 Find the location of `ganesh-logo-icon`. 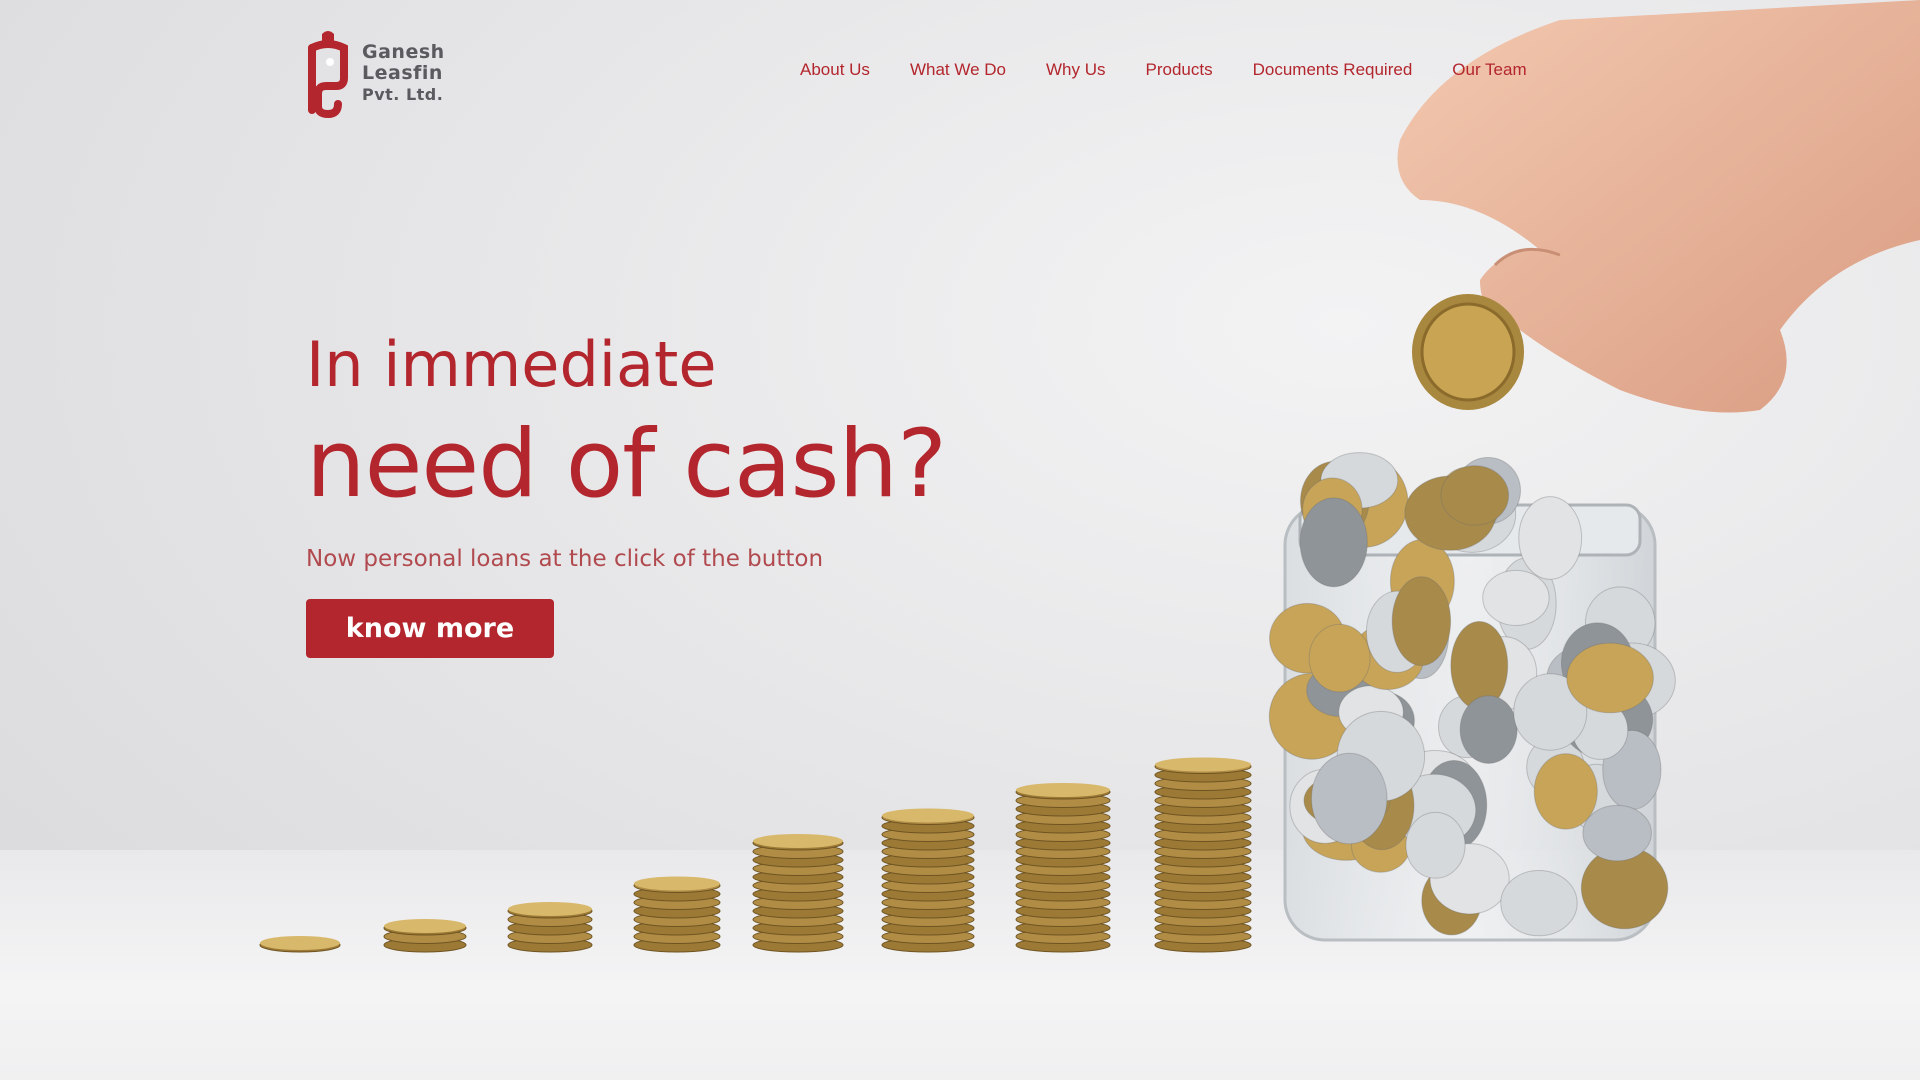

ganesh-logo-icon is located at coordinates (328, 74).